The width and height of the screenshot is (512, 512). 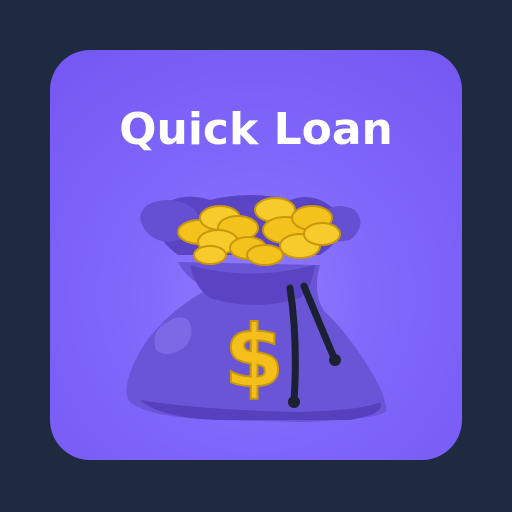 What do you see at coordinates (254, 357) in the screenshot?
I see `dollar-sign-icon: $` at bounding box center [254, 357].